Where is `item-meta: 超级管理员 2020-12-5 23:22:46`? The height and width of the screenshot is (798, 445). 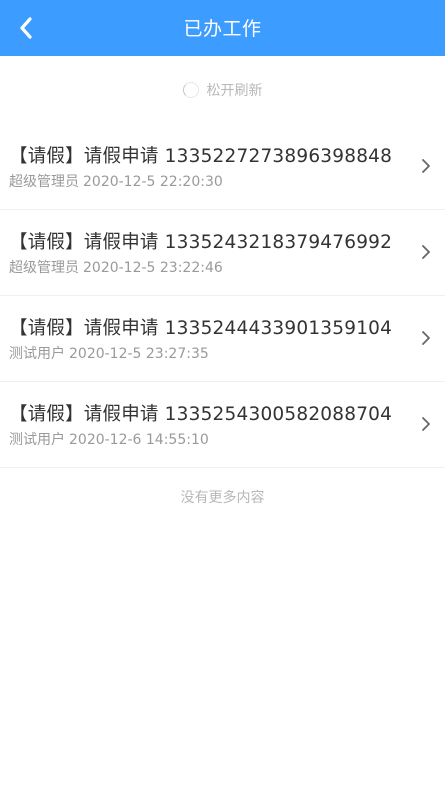 item-meta: 超级管理员 2020-12-5 23:22:46 is located at coordinates (116, 267).